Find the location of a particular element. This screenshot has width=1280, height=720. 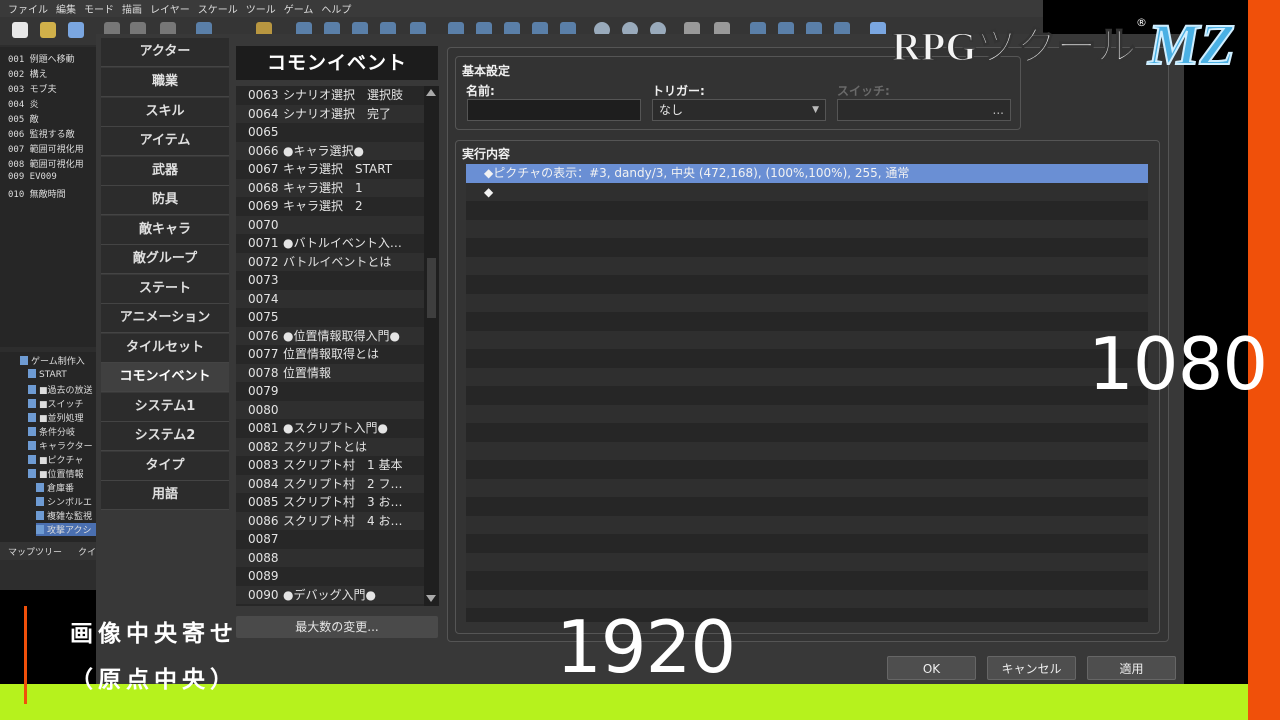

list-item: 005 敵 is located at coordinates (23, 118).